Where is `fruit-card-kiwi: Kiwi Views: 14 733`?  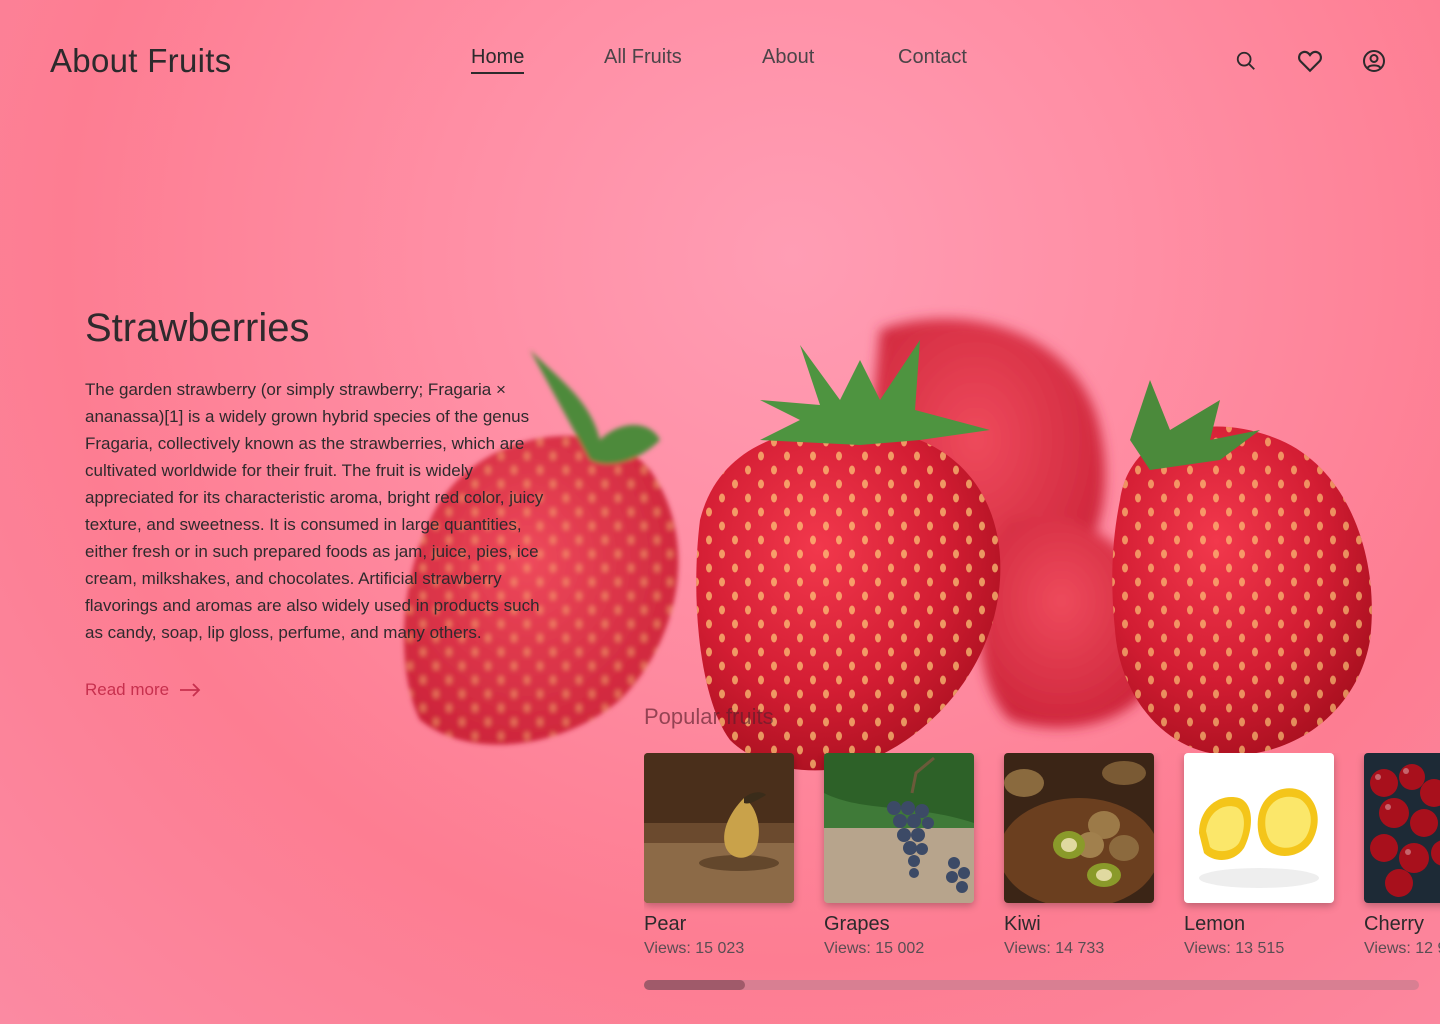
fruit-card-kiwi: Kiwi Views: 14 733 is located at coordinates (1079, 855).